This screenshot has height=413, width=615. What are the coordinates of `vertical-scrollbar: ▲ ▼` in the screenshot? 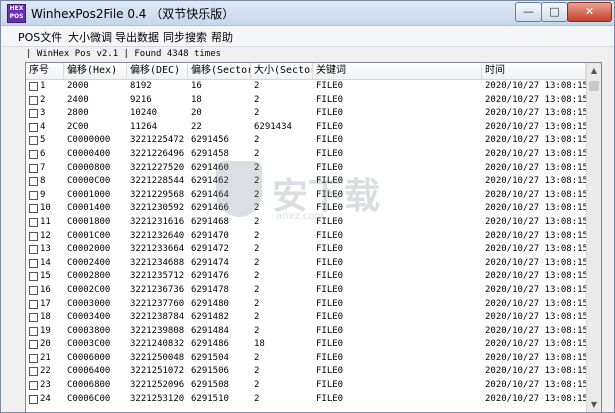 It's located at (593, 237).